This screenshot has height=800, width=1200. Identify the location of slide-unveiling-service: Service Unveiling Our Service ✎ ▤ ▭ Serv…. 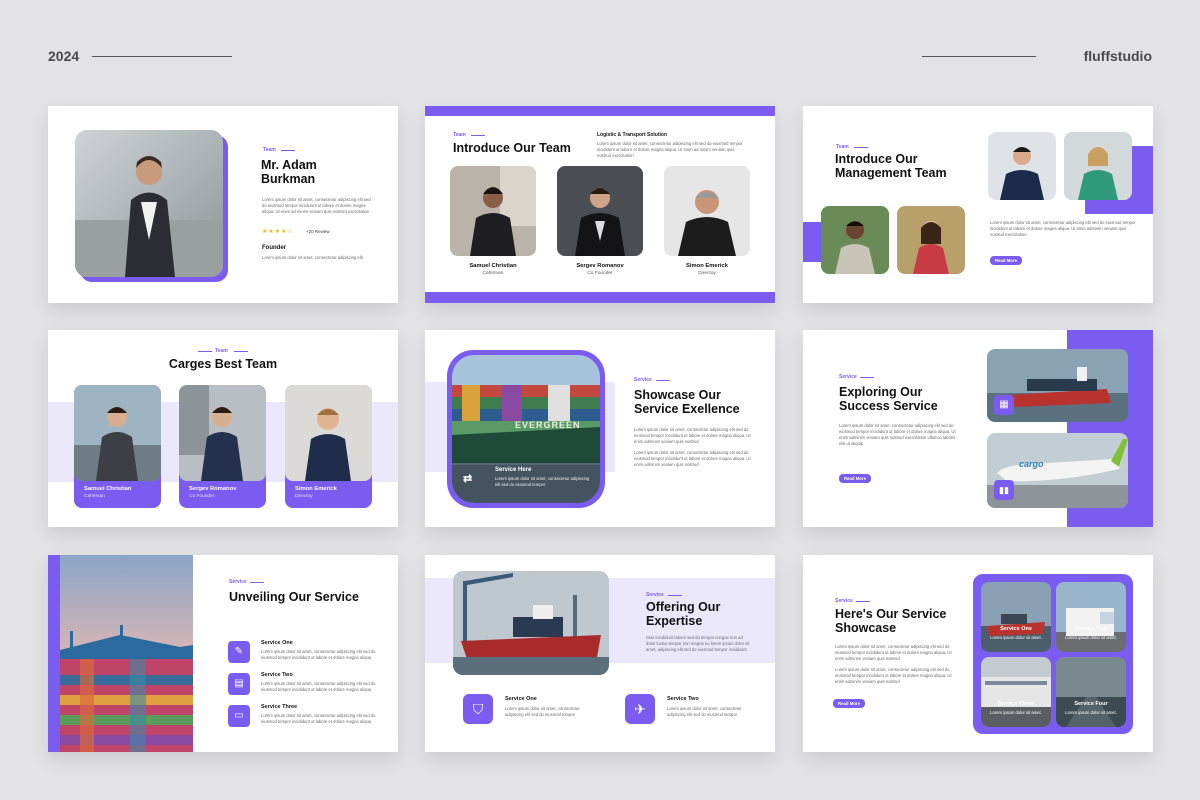
(223, 653).